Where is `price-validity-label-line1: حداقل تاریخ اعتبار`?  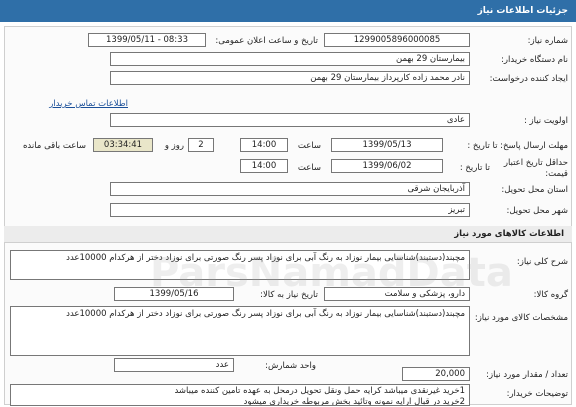 price-validity-label-line1: حداقل تاریخ اعتبار is located at coordinates (535, 163).